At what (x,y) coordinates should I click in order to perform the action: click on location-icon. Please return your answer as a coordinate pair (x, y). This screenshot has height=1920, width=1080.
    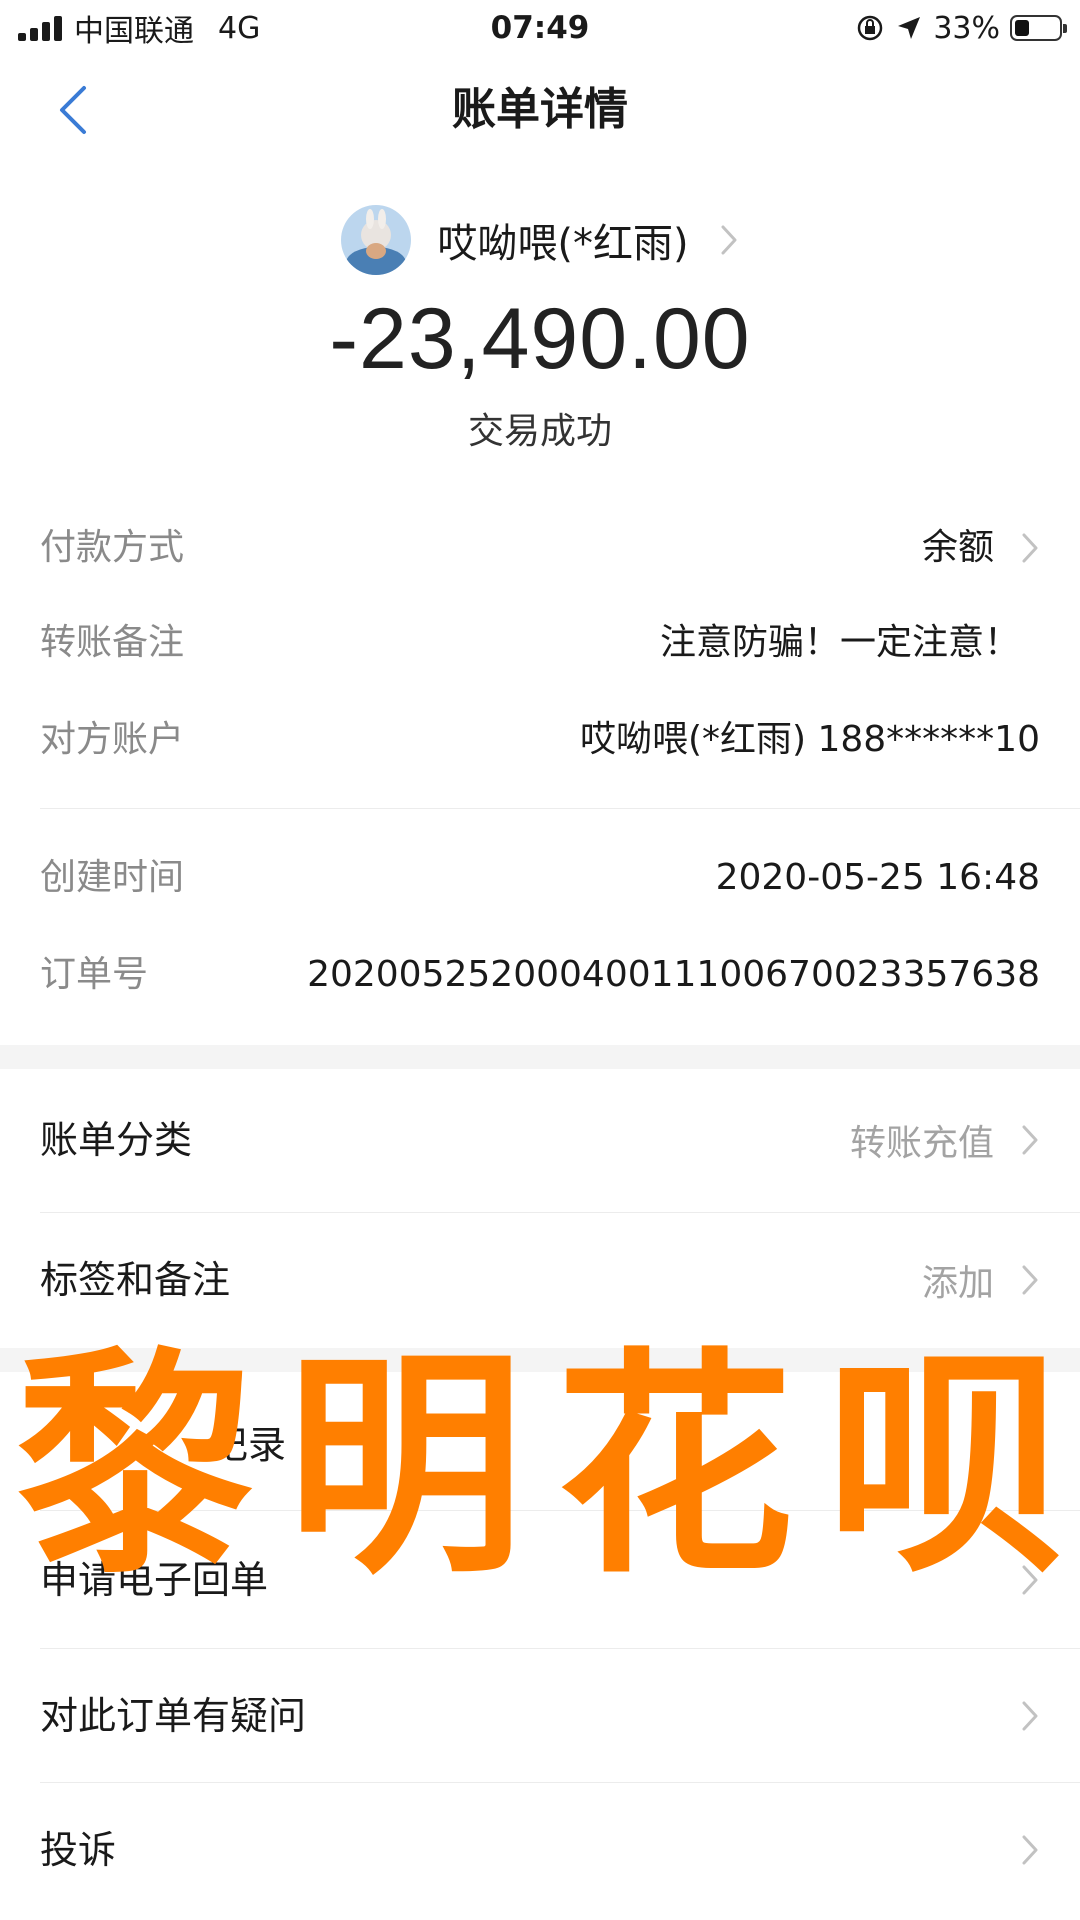
    Looking at the image, I should click on (909, 28).